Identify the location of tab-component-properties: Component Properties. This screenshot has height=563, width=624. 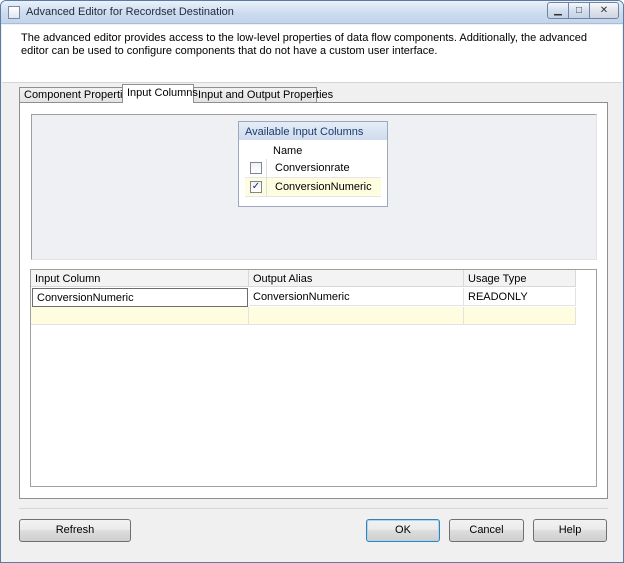
(76, 94).